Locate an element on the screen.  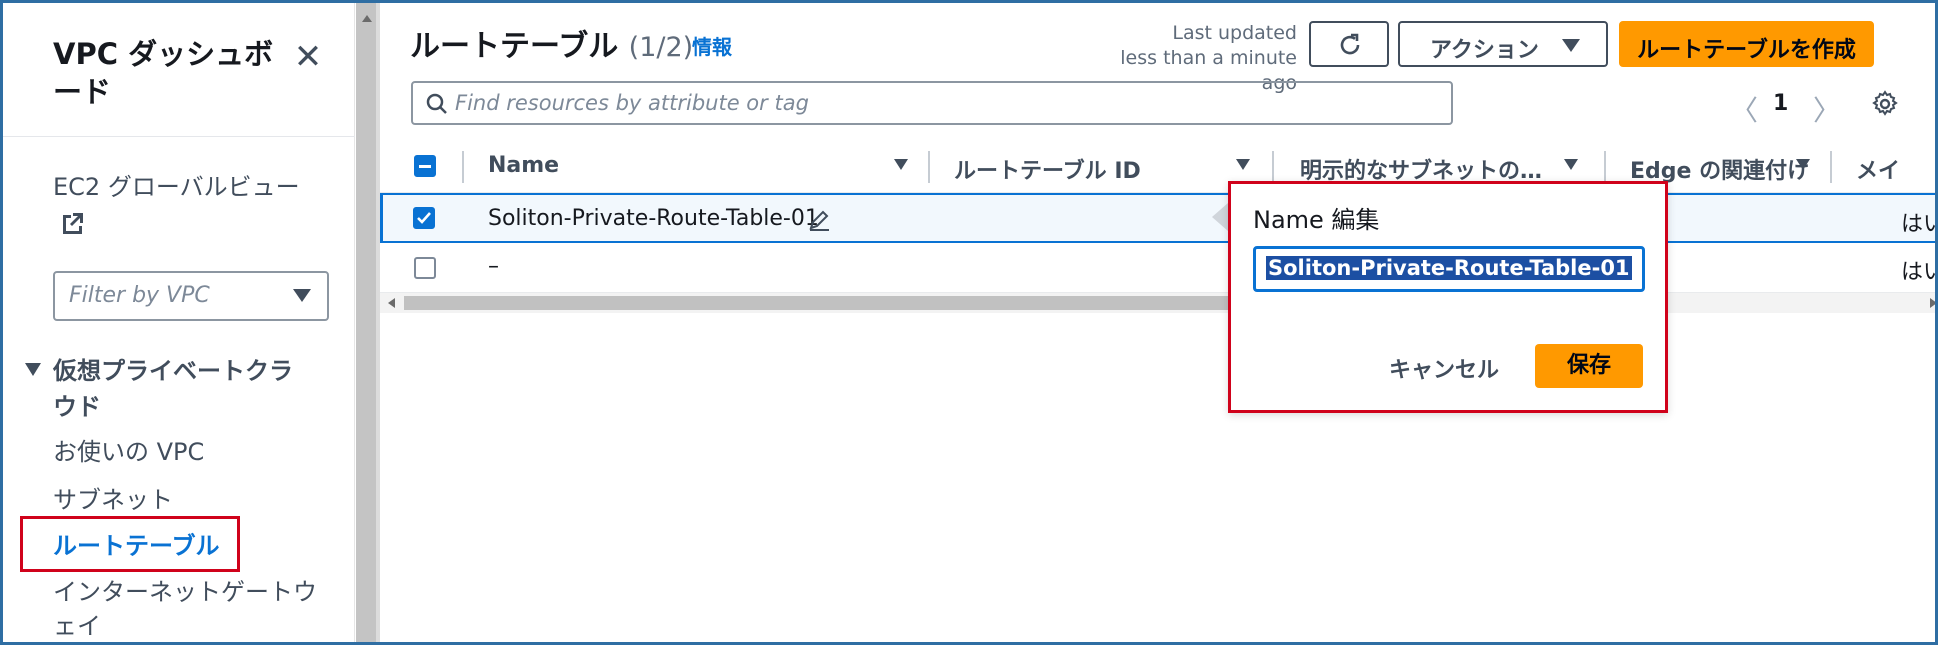
name-input-value: Soliton-Private-Route-Table-01 is located at coordinates (1449, 268).